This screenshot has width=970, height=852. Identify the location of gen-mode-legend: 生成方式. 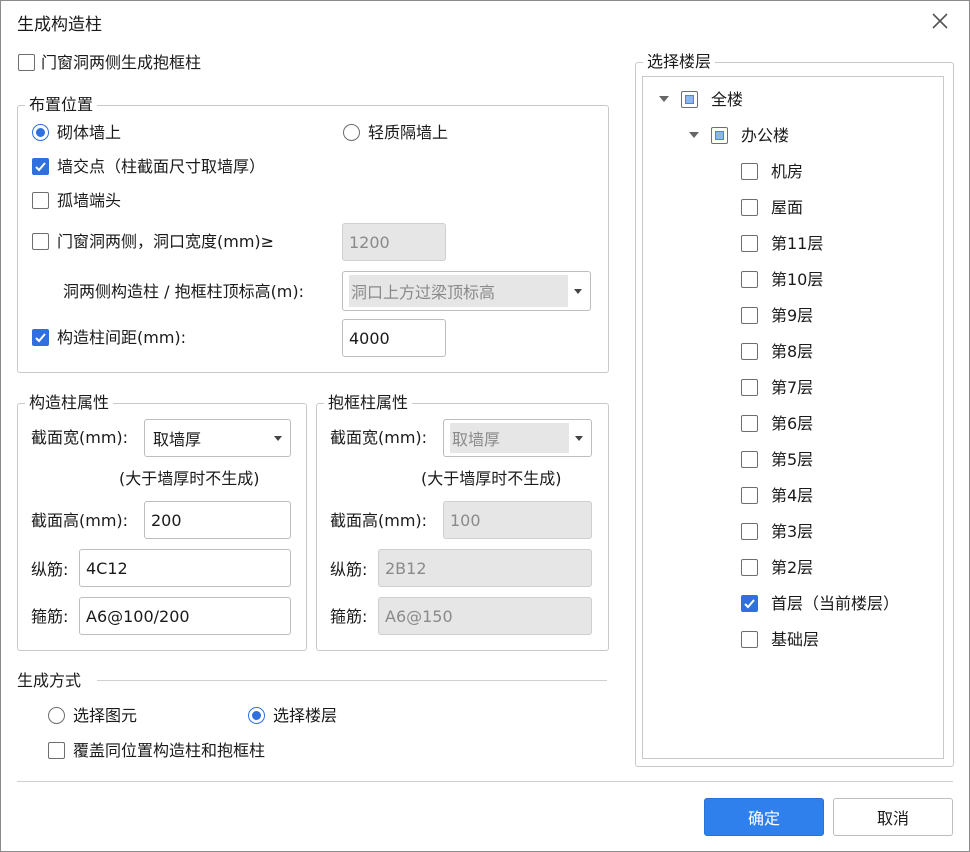
(49, 680).